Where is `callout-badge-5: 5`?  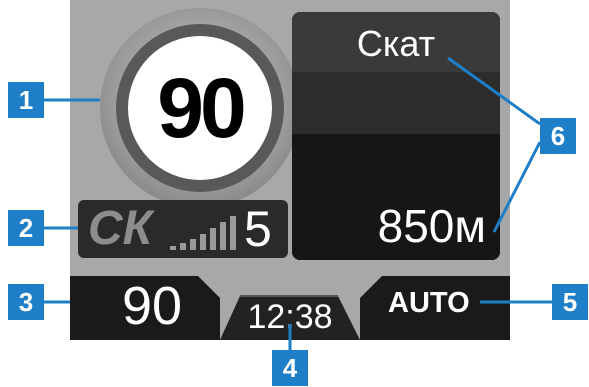 callout-badge-5: 5 is located at coordinates (570, 302).